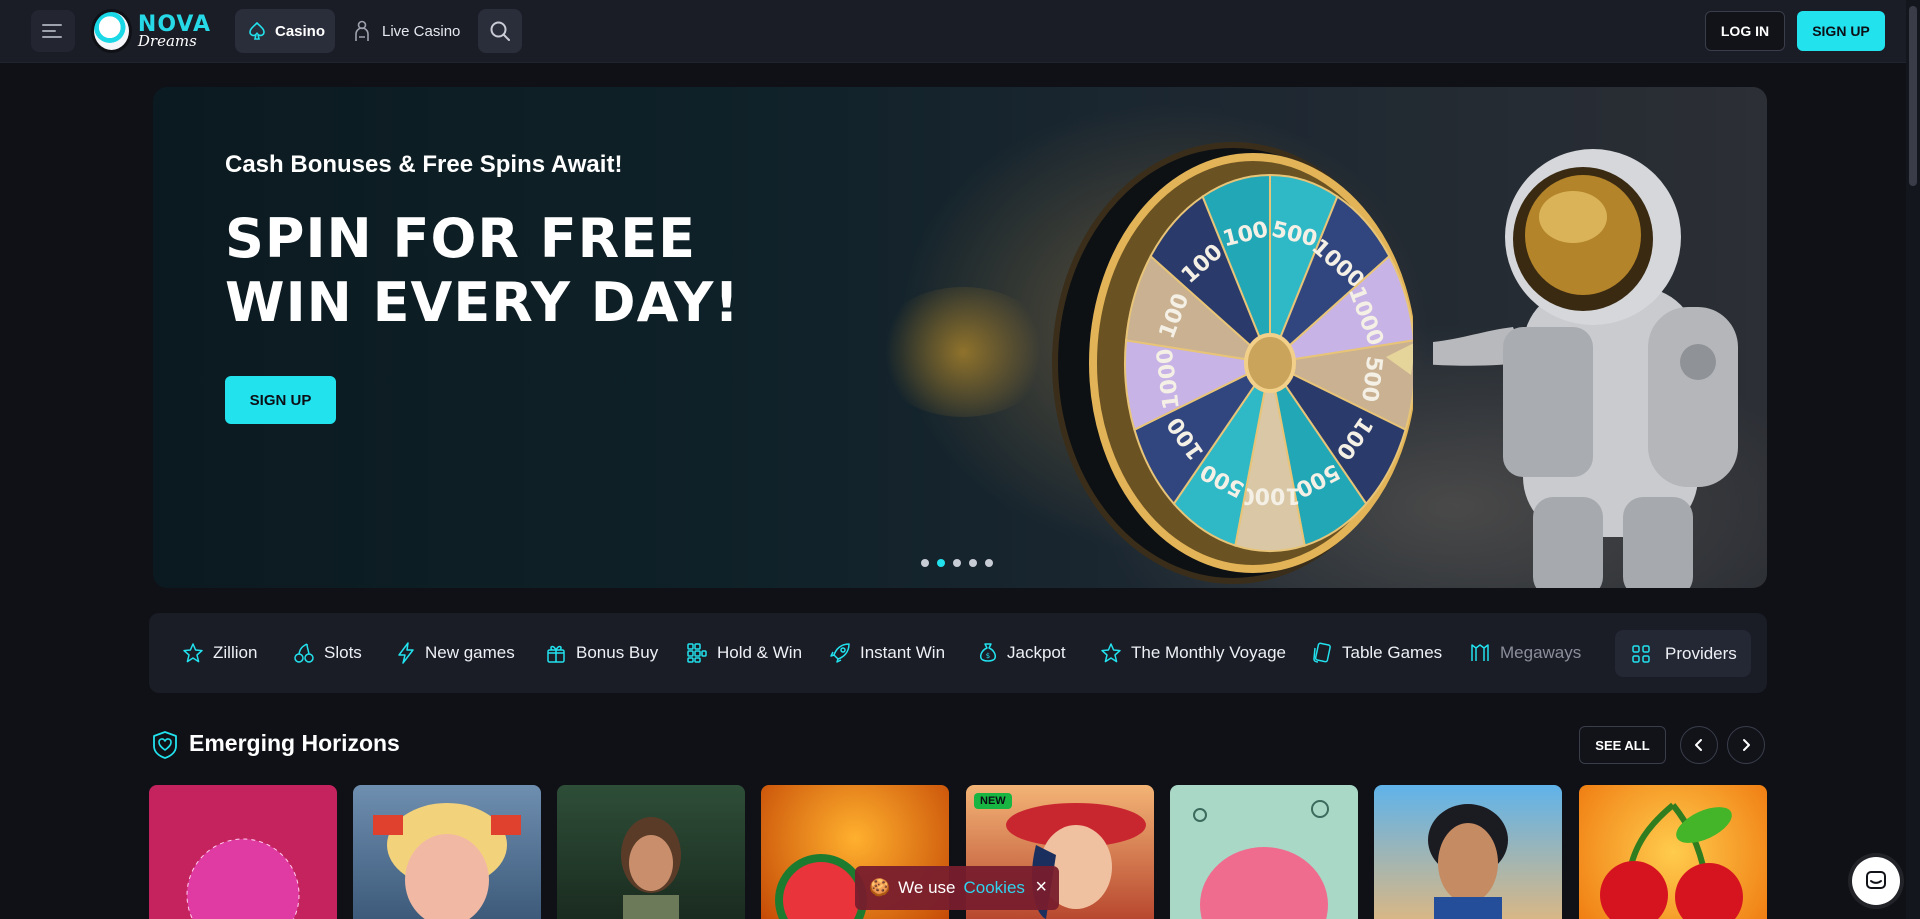  Describe the element at coordinates (300, 31) in the screenshot. I see `nav-tab-casino-label: Casino` at that location.